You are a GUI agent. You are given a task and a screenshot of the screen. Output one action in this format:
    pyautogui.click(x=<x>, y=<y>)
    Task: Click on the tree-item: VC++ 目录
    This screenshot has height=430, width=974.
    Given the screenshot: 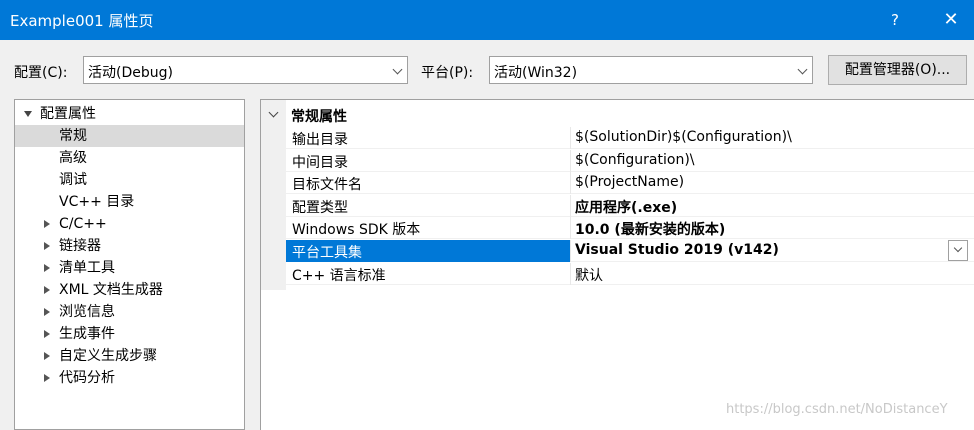 What is the action you would take?
    pyautogui.click(x=129, y=202)
    